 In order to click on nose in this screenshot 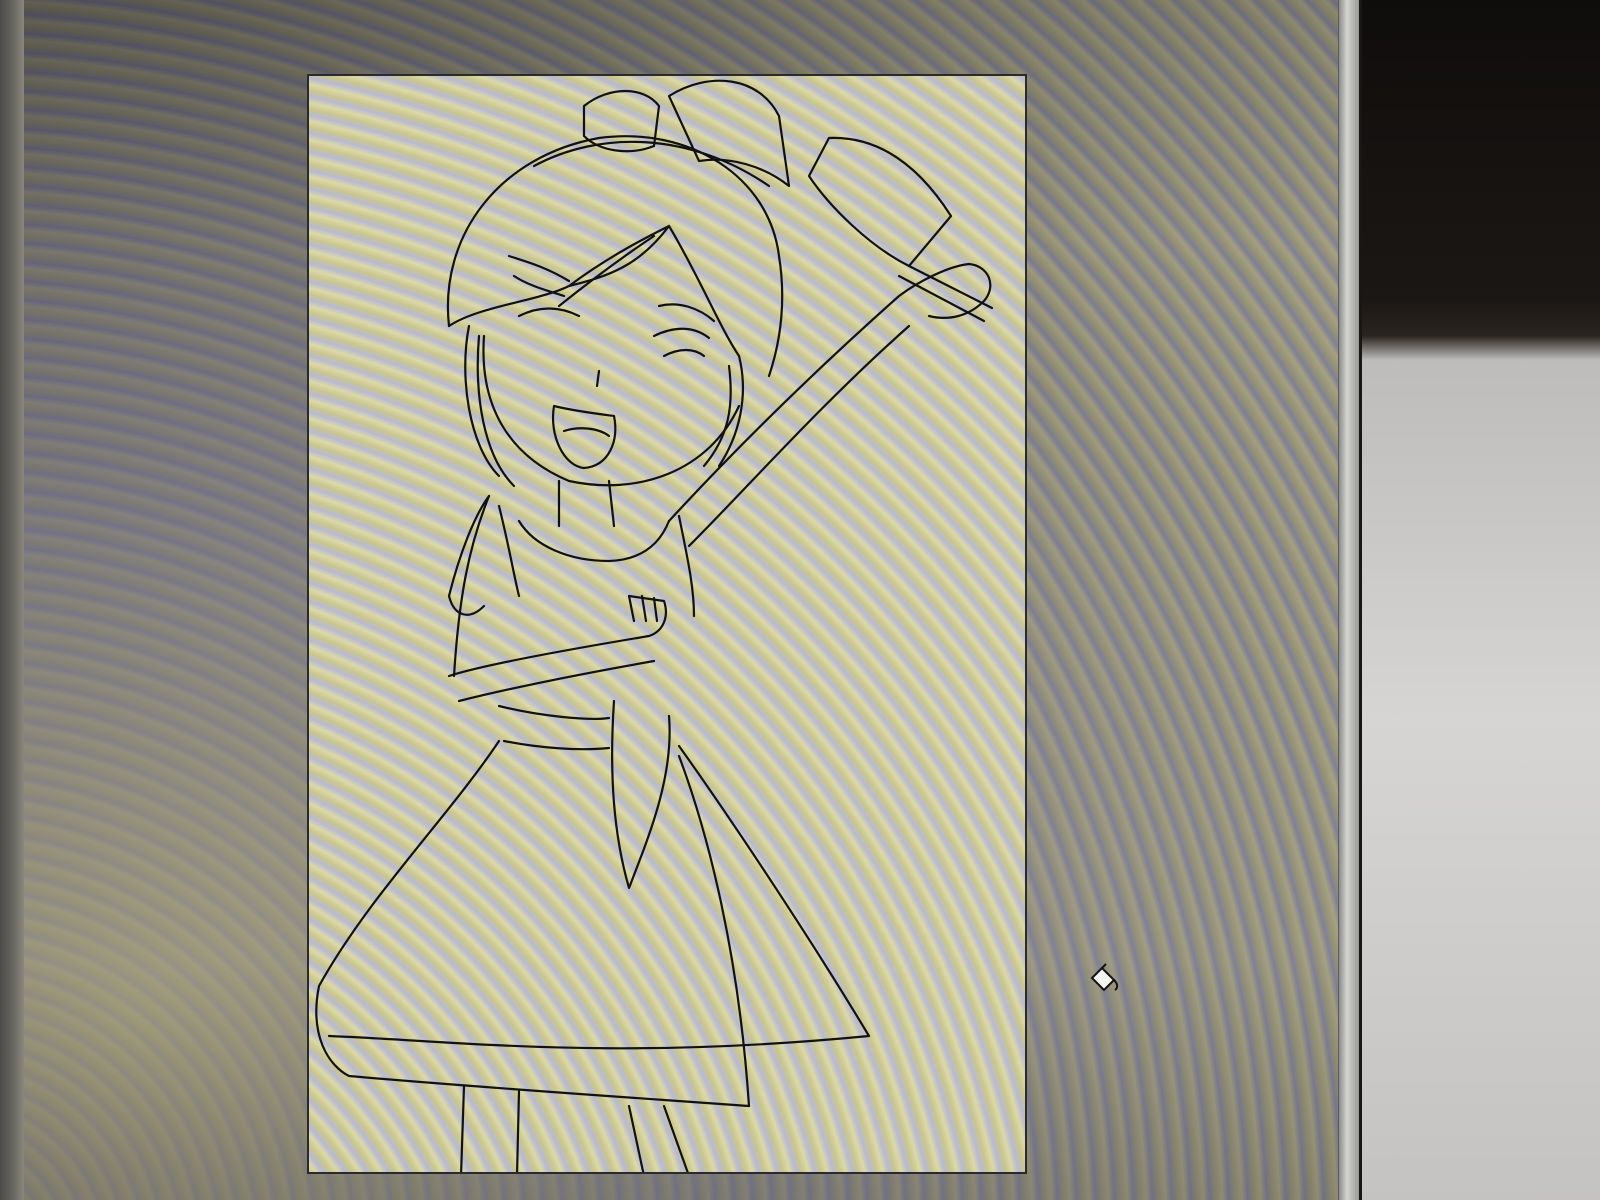, I will do `click(598, 378)`.